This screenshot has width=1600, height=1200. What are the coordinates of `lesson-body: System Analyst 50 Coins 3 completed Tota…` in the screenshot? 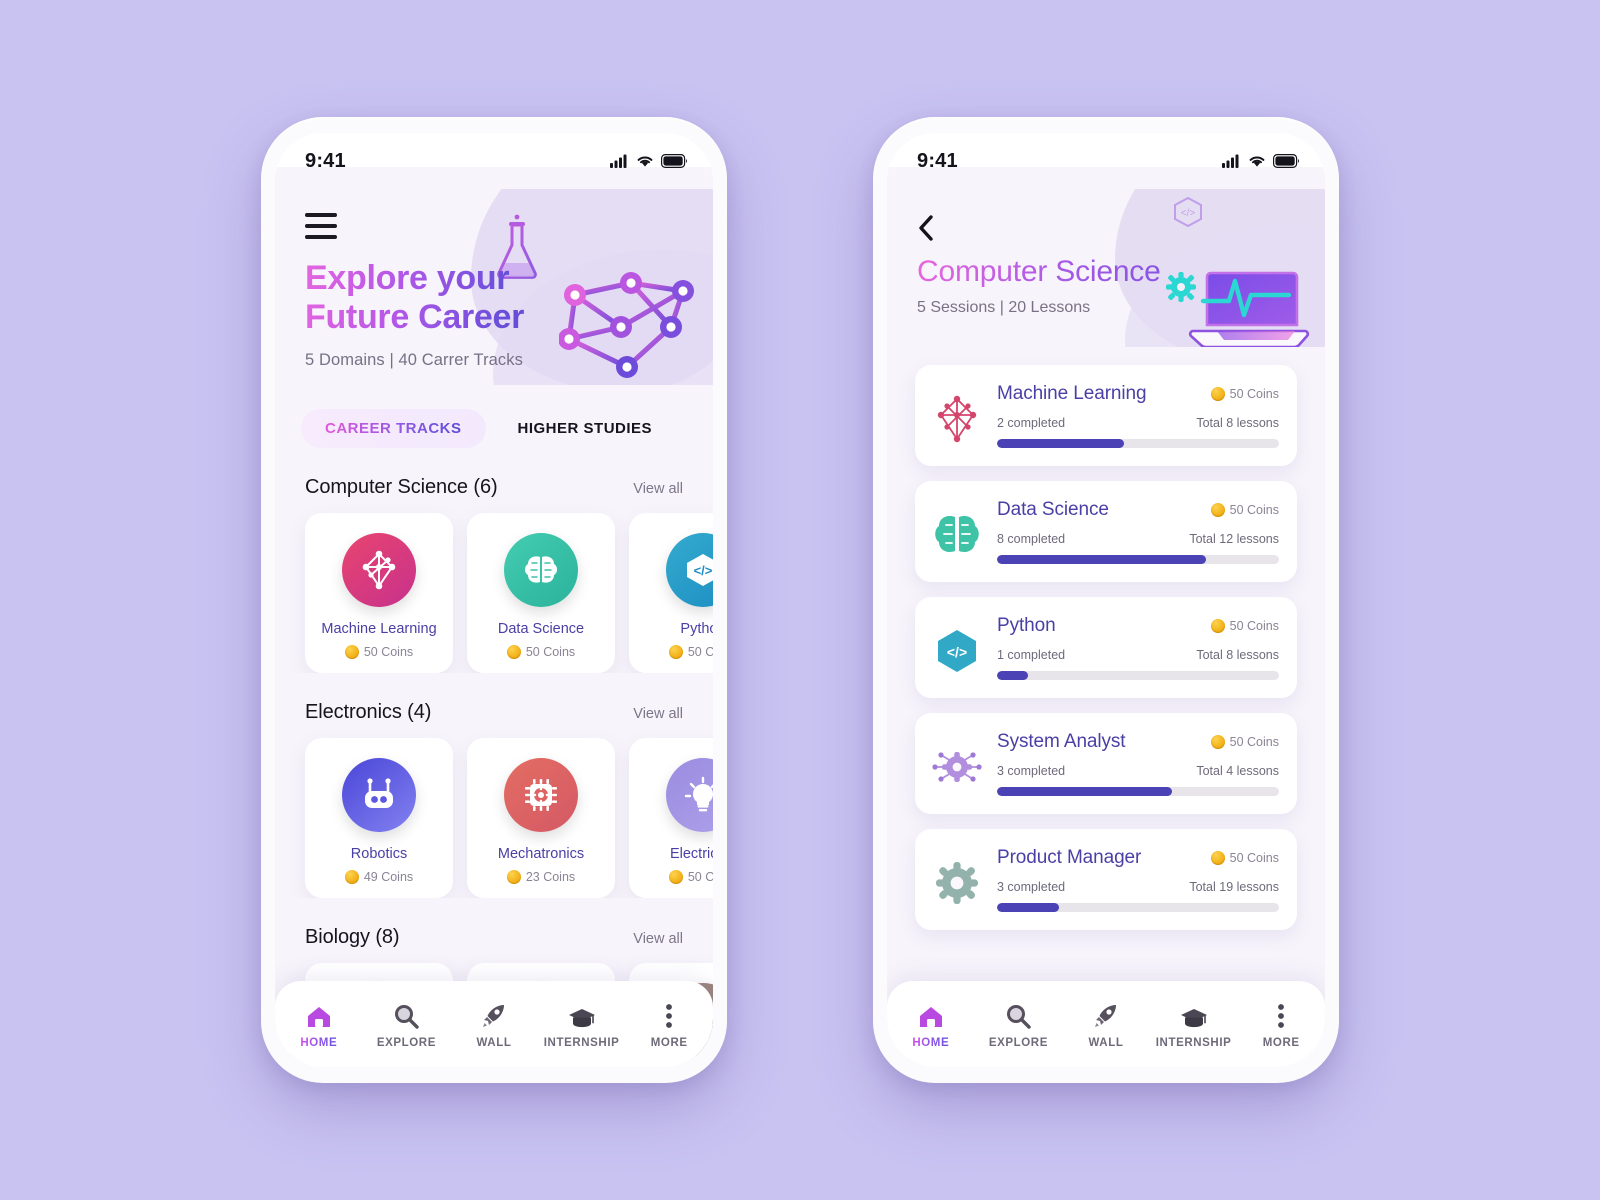 It's located at (1138, 762).